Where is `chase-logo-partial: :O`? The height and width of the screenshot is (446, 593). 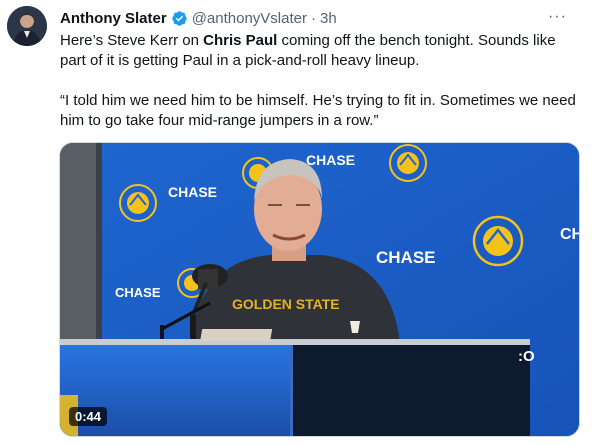
chase-logo-partial: :O is located at coordinates (526, 356).